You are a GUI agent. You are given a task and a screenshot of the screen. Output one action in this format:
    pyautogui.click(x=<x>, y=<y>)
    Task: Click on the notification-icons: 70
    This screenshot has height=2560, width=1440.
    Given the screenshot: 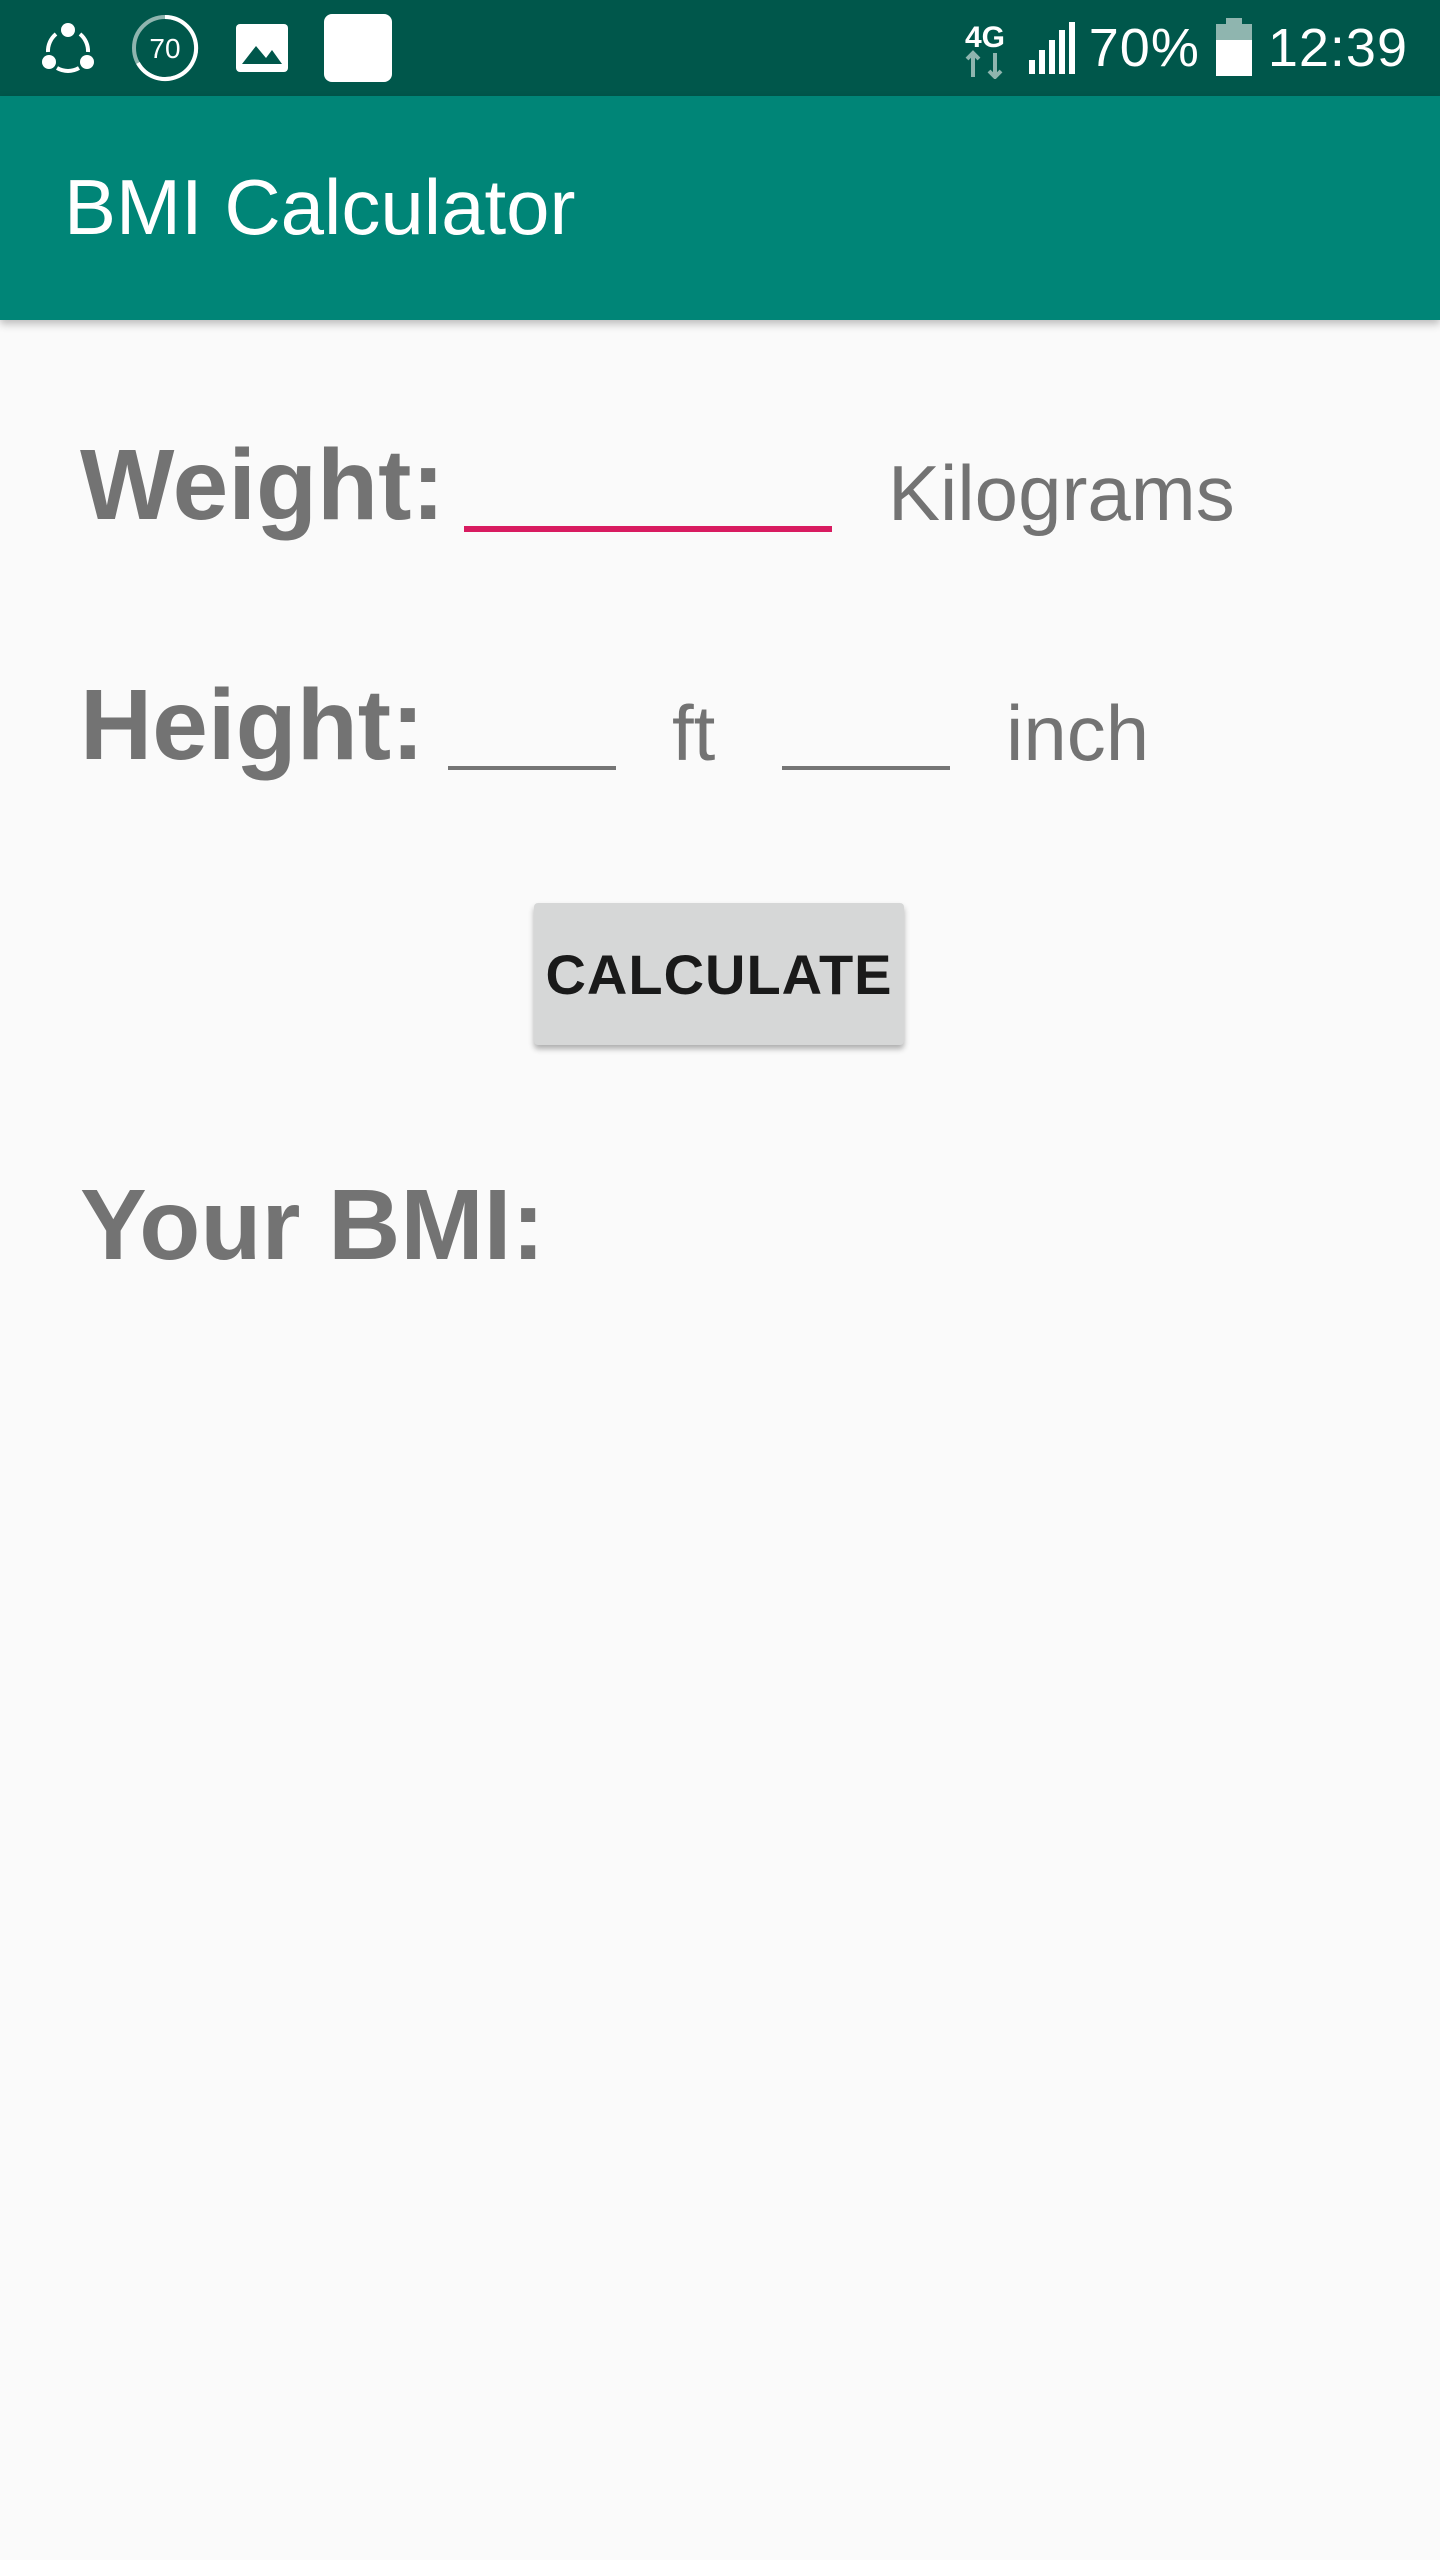 What is the action you would take?
    pyautogui.click(x=233, y=48)
    